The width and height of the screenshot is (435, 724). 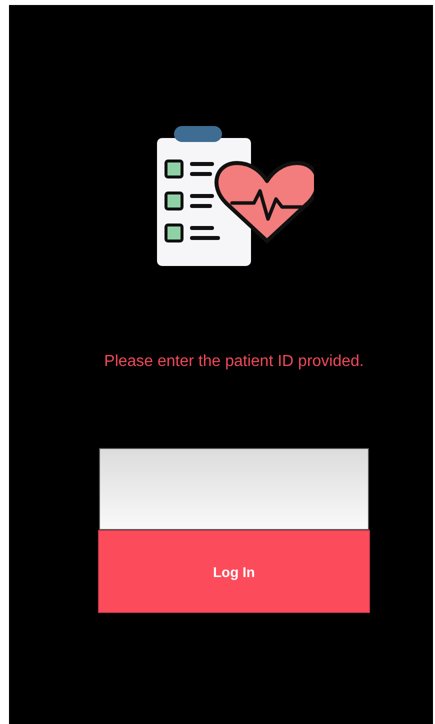 What do you see at coordinates (234, 195) in the screenshot?
I see `clipboard-heart-icon` at bounding box center [234, 195].